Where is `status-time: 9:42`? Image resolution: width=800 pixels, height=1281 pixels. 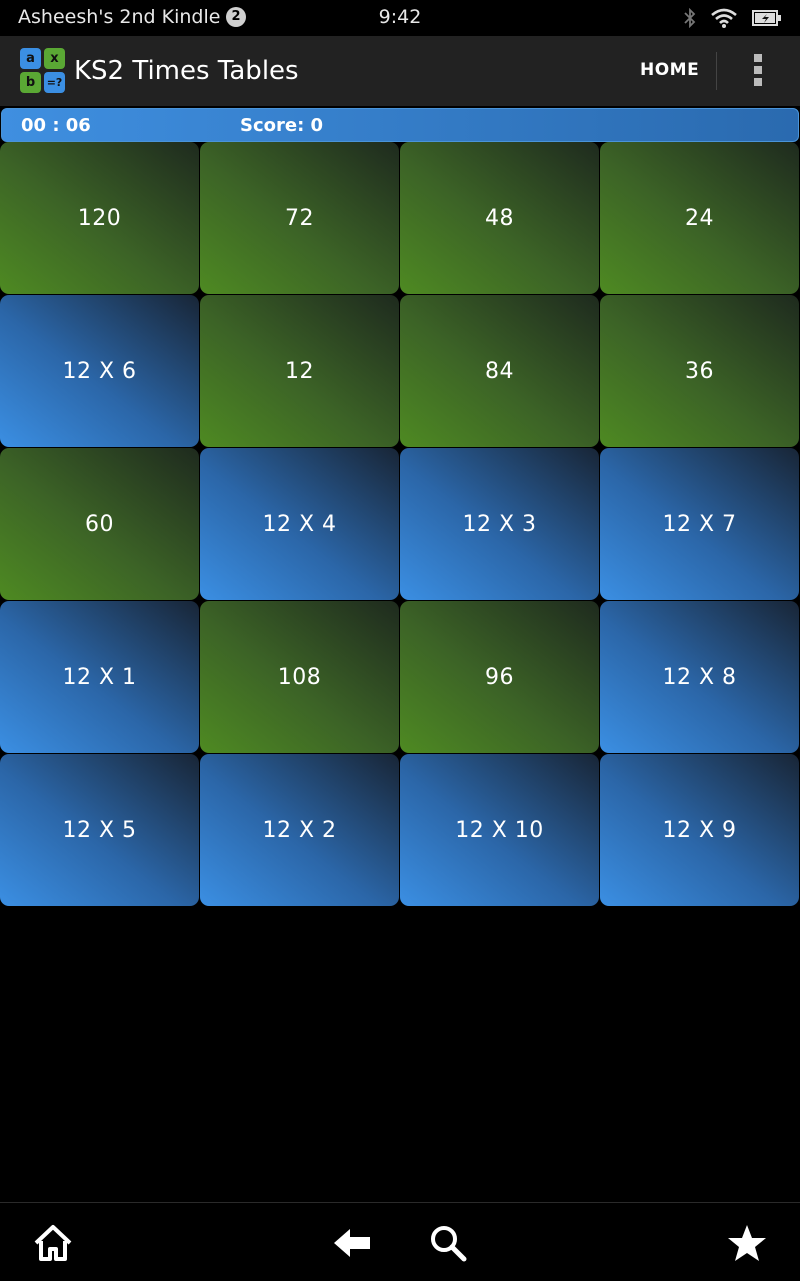 status-time: 9:42 is located at coordinates (400, 17).